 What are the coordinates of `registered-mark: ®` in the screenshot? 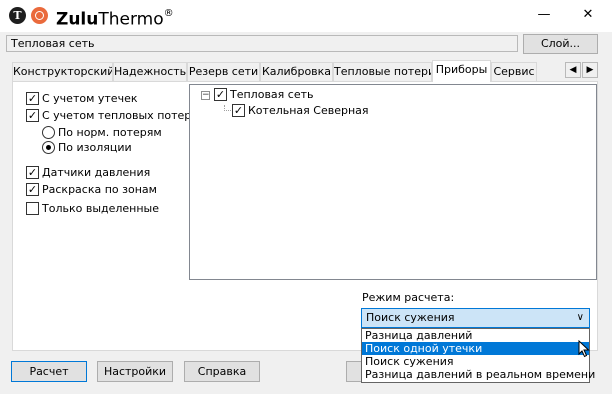 It's located at (168, 13).